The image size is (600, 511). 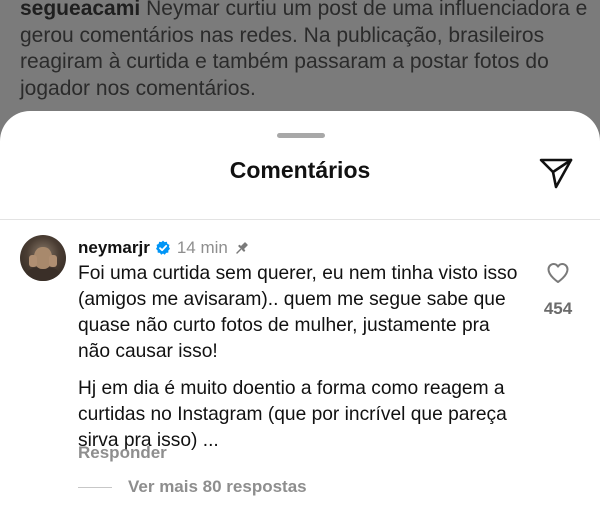 I want to click on send-icon, so click(x=556, y=173).